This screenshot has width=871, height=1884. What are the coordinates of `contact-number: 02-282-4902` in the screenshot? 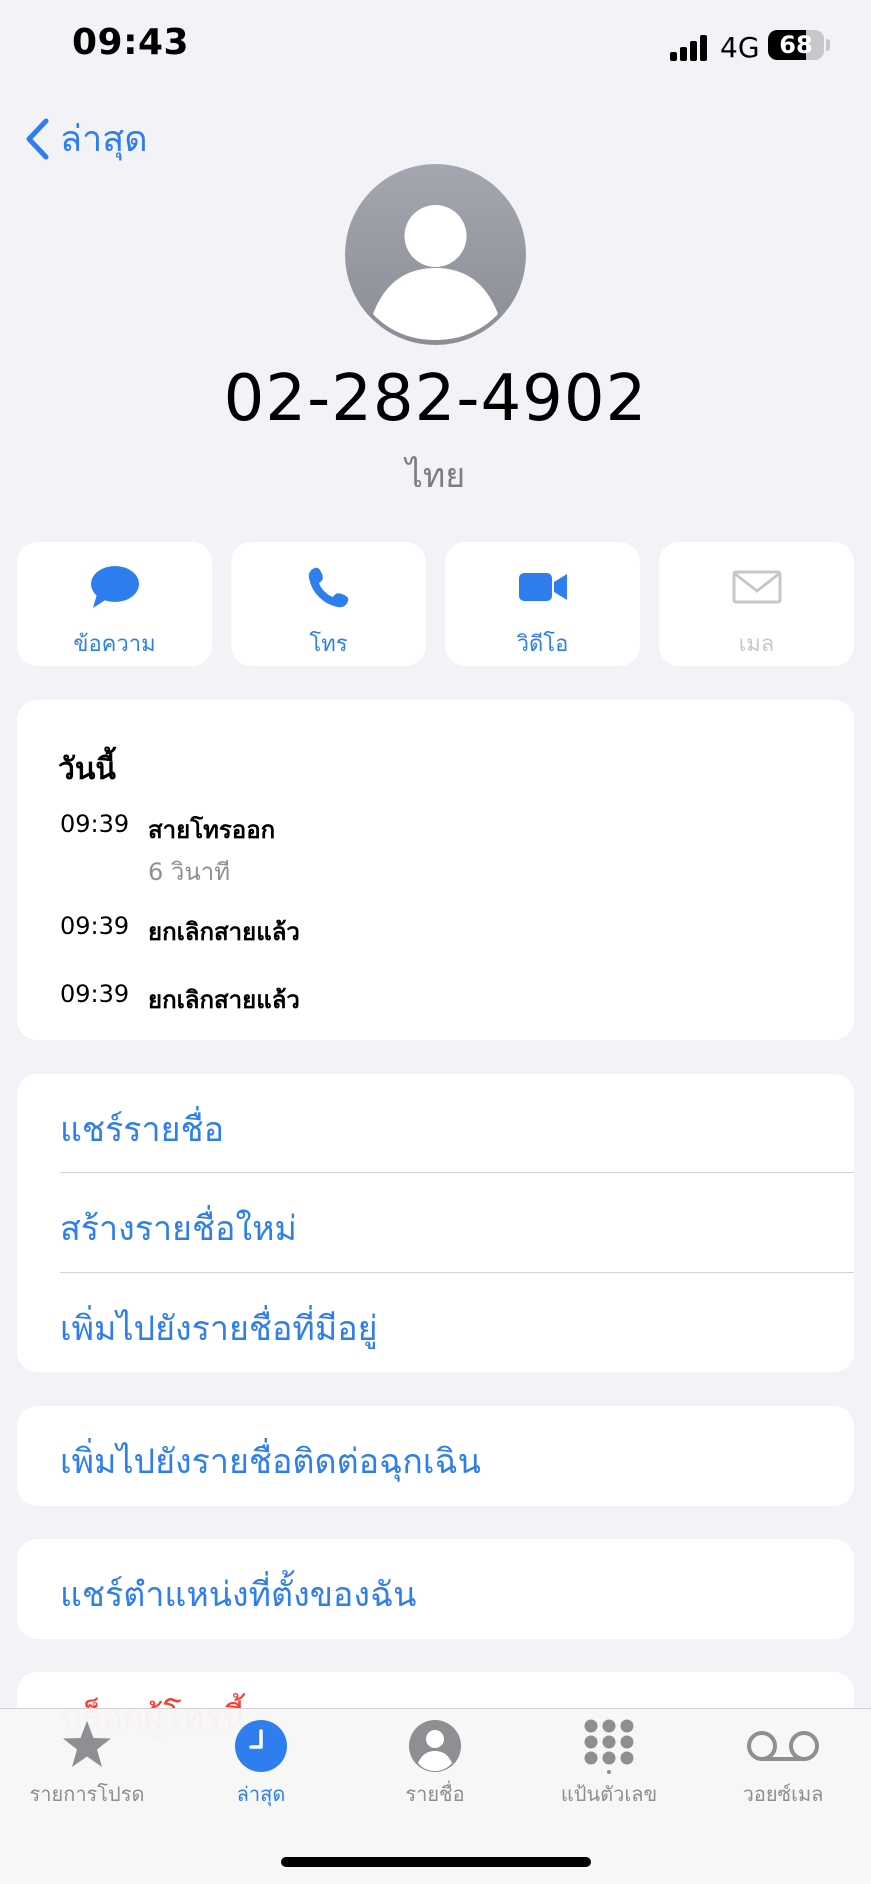 It's located at (435, 399).